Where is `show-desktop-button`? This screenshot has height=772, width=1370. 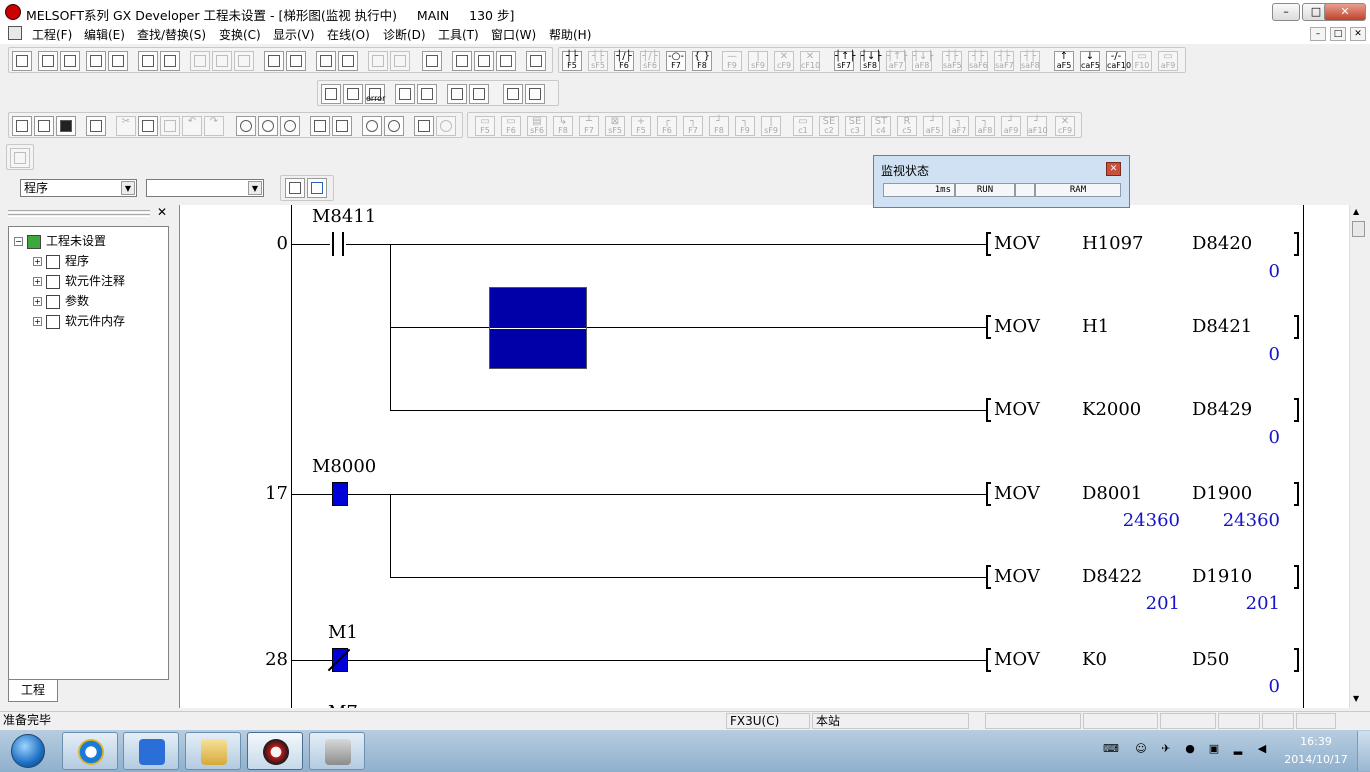
show-desktop-button is located at coordinates (1363, 751).